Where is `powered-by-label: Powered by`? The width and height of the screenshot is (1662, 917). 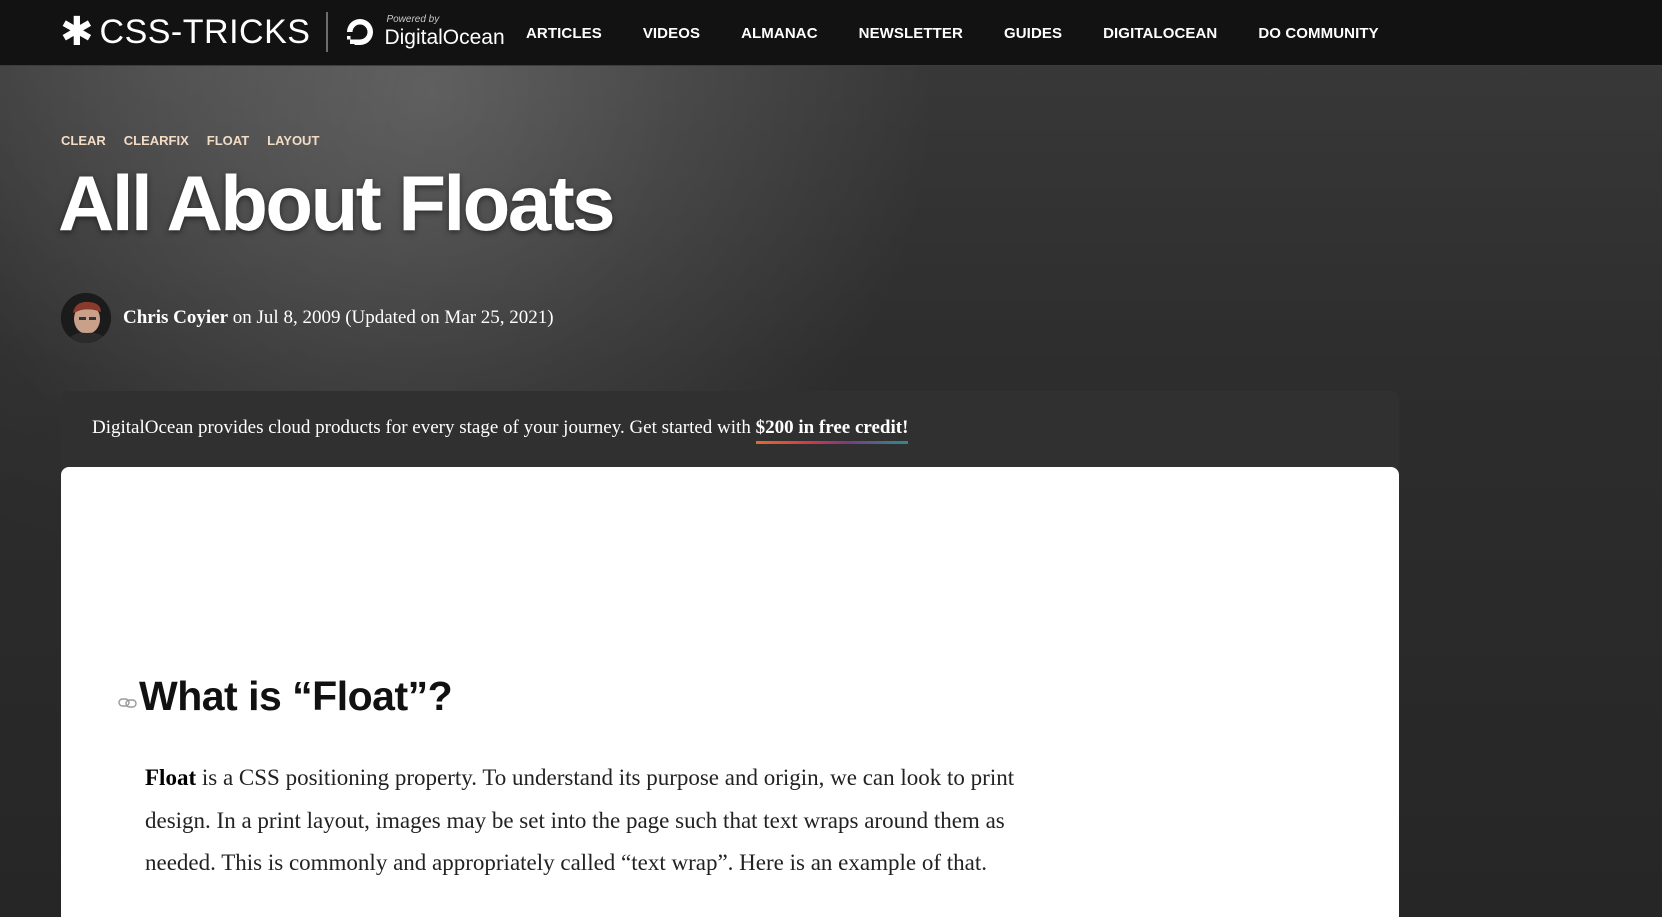
powered-by-label: Powered by is located at coordinates (413, 19).